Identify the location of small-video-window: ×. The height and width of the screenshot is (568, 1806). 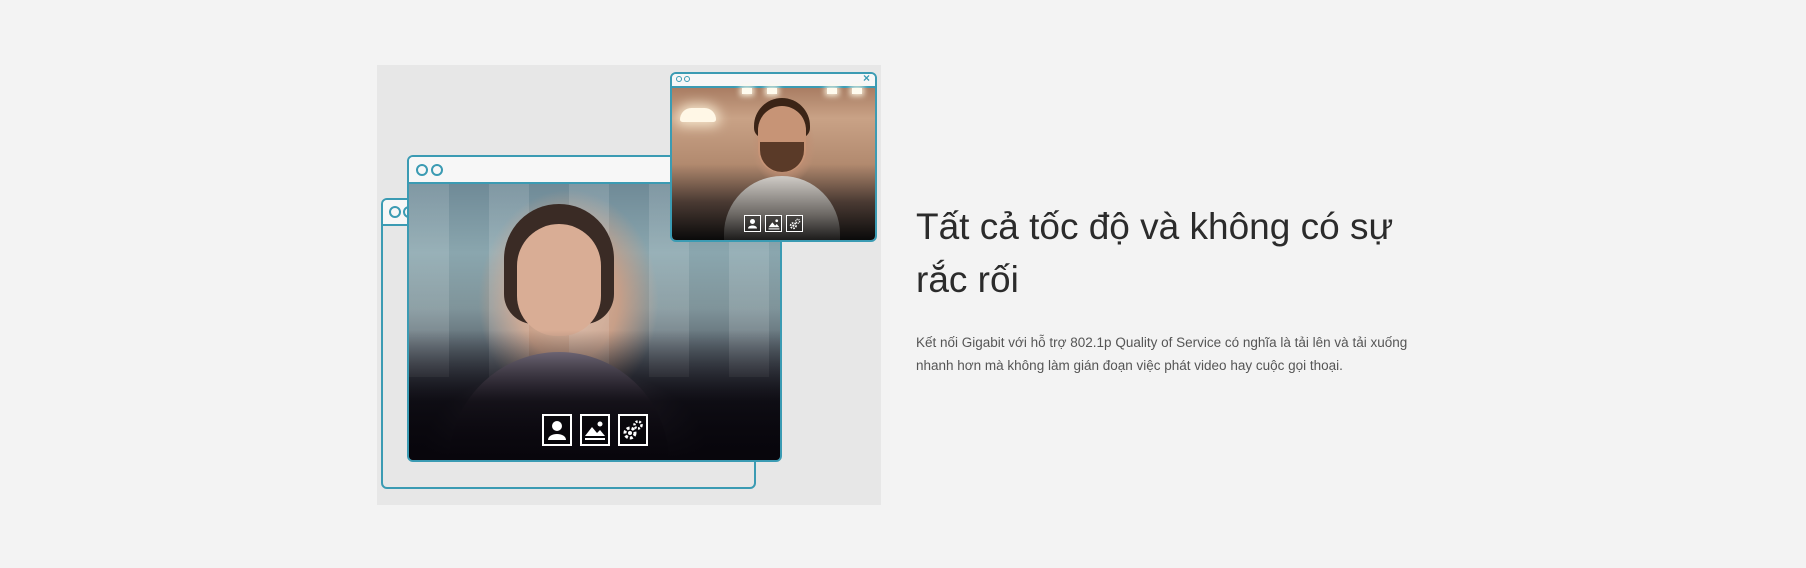
(773, 157).